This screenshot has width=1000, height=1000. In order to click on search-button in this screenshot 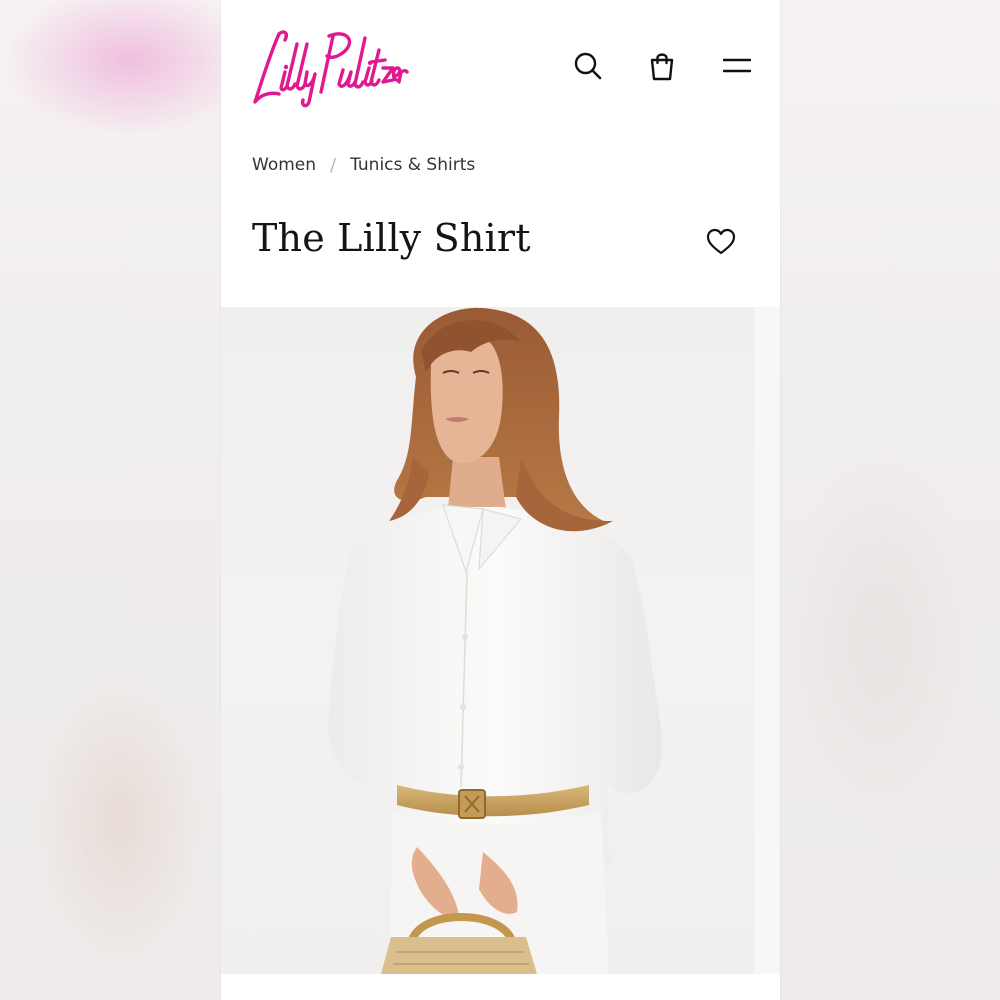, I will do `click(588, 66)`.